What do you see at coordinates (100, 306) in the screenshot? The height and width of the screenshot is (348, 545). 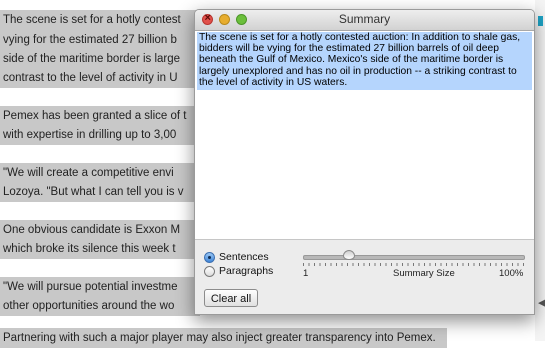 I see `article-line: other opportunities around the wo` at bounding box center [100, 306].